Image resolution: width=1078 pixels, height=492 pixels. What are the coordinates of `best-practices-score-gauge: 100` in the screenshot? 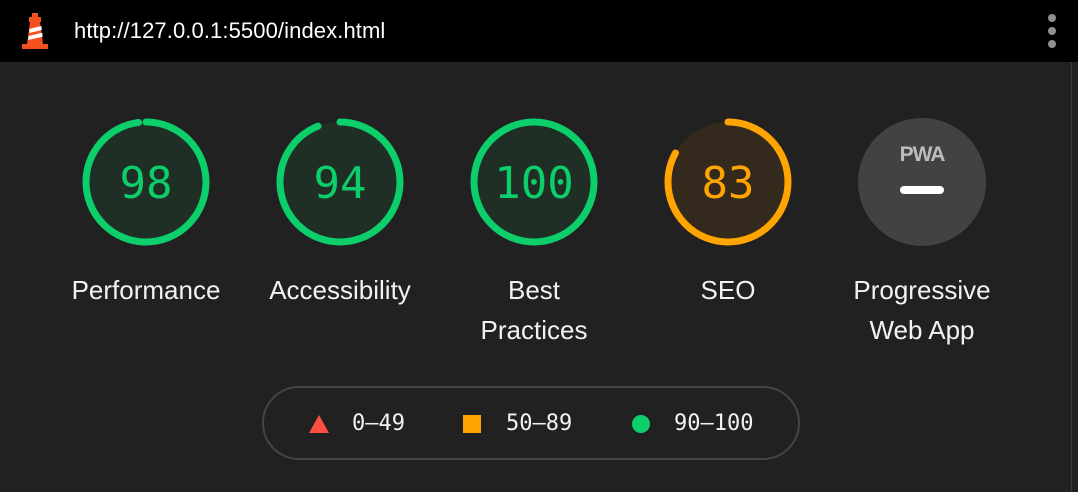 It's located at (534, 182).